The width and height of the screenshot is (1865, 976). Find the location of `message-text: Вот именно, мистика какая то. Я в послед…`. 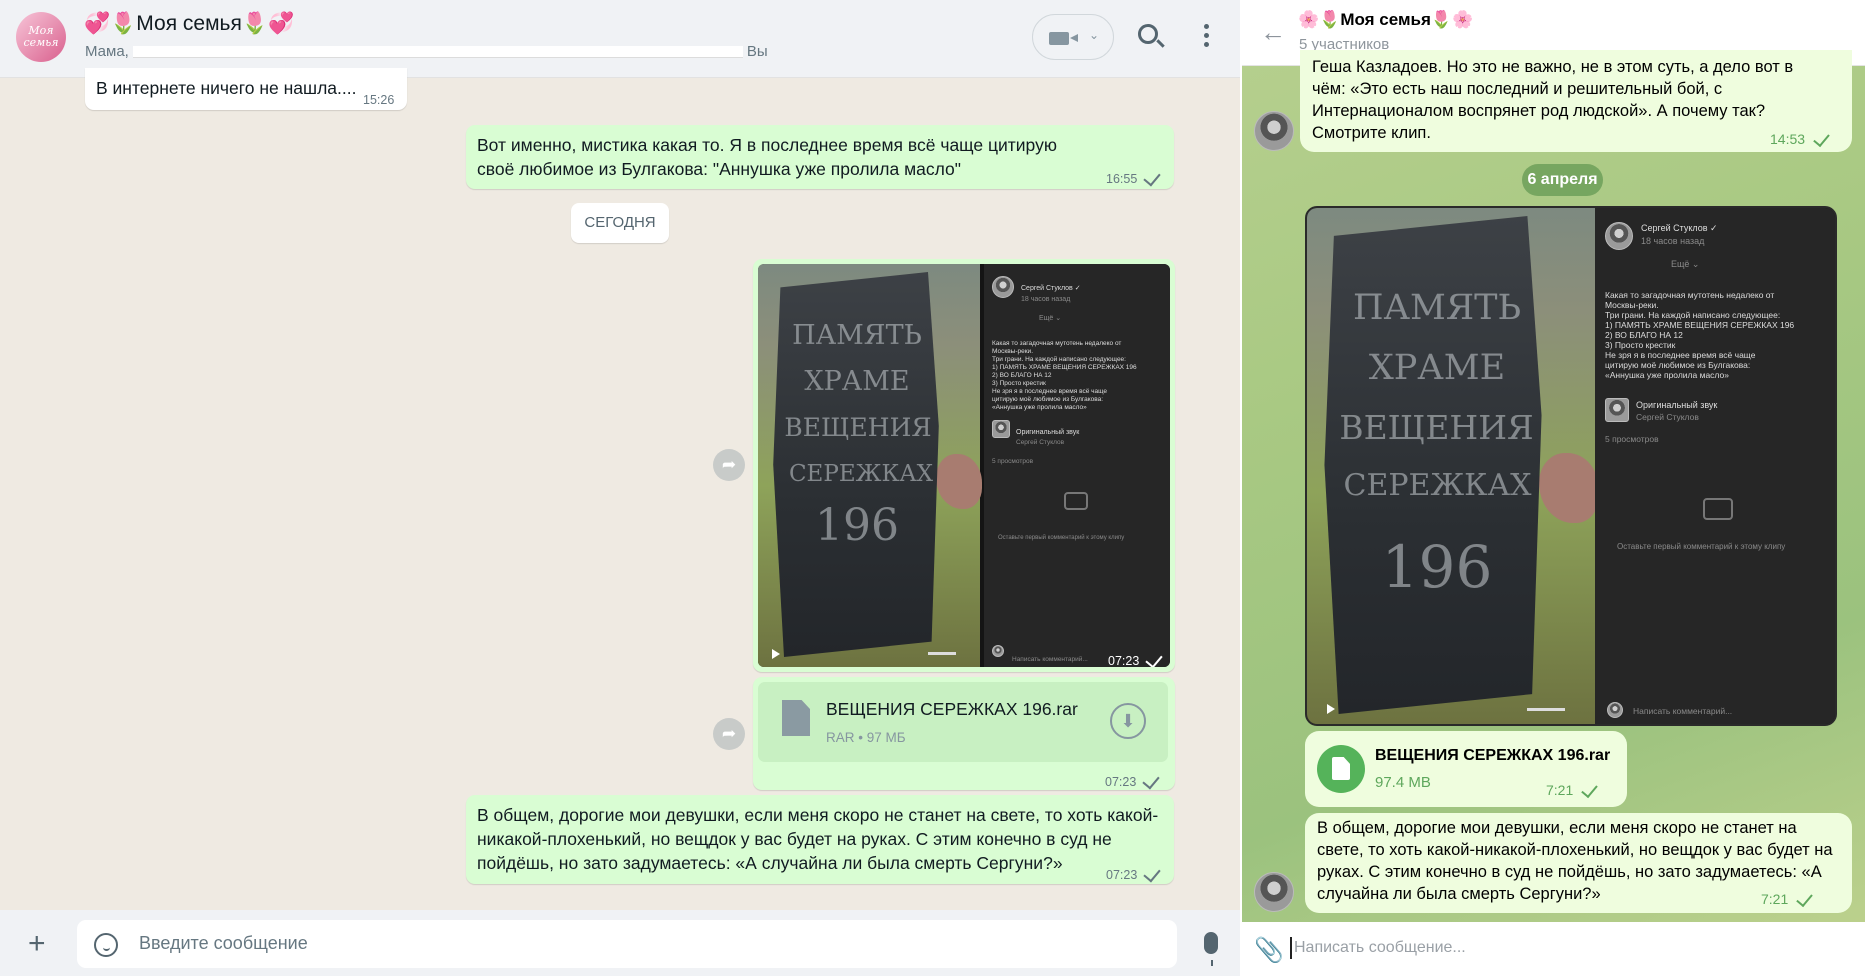

message-text: Вот именно, мистика какая то. Я в послед… is located at coordinates (767, 157).